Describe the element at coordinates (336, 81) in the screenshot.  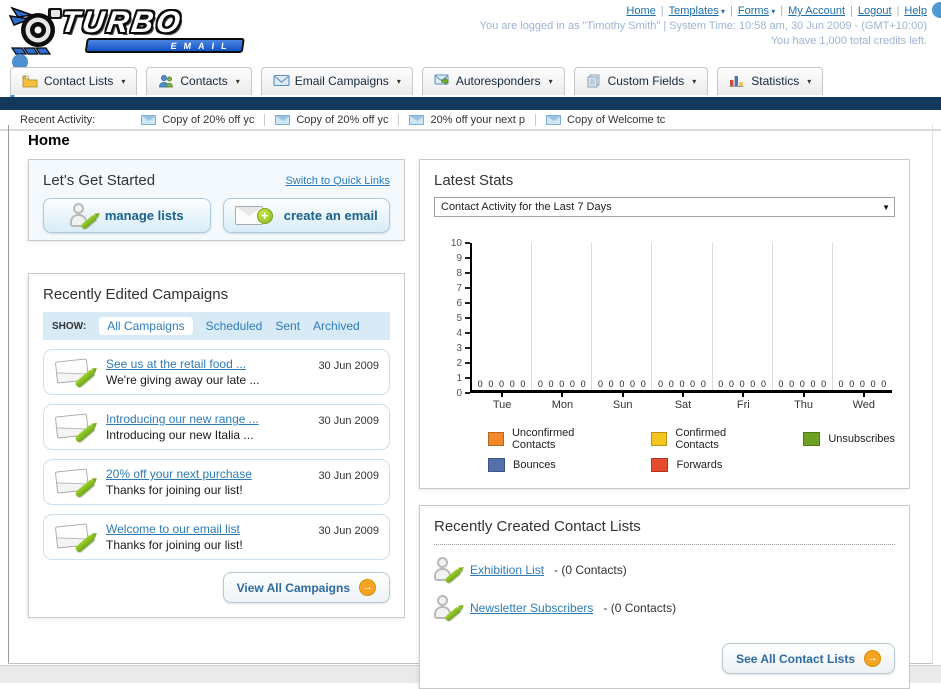
I see `tab-email-campaigns: Email Campaigns ▾` at that location.